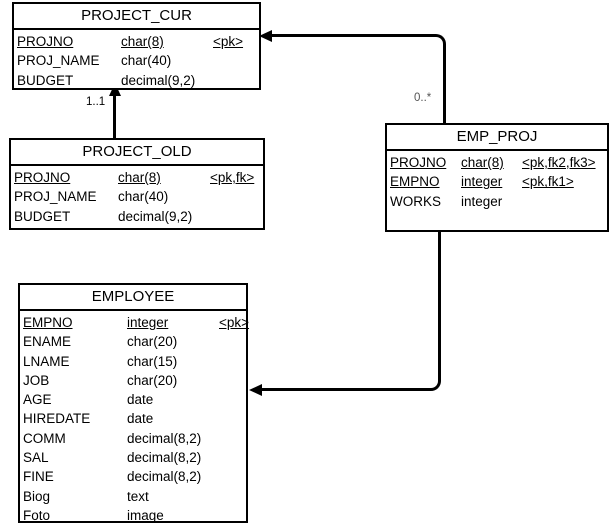  What do you see at coordinates (138, 496) in the screenshot?
I see `attribute-type: text` at bounding box center [138, 496].